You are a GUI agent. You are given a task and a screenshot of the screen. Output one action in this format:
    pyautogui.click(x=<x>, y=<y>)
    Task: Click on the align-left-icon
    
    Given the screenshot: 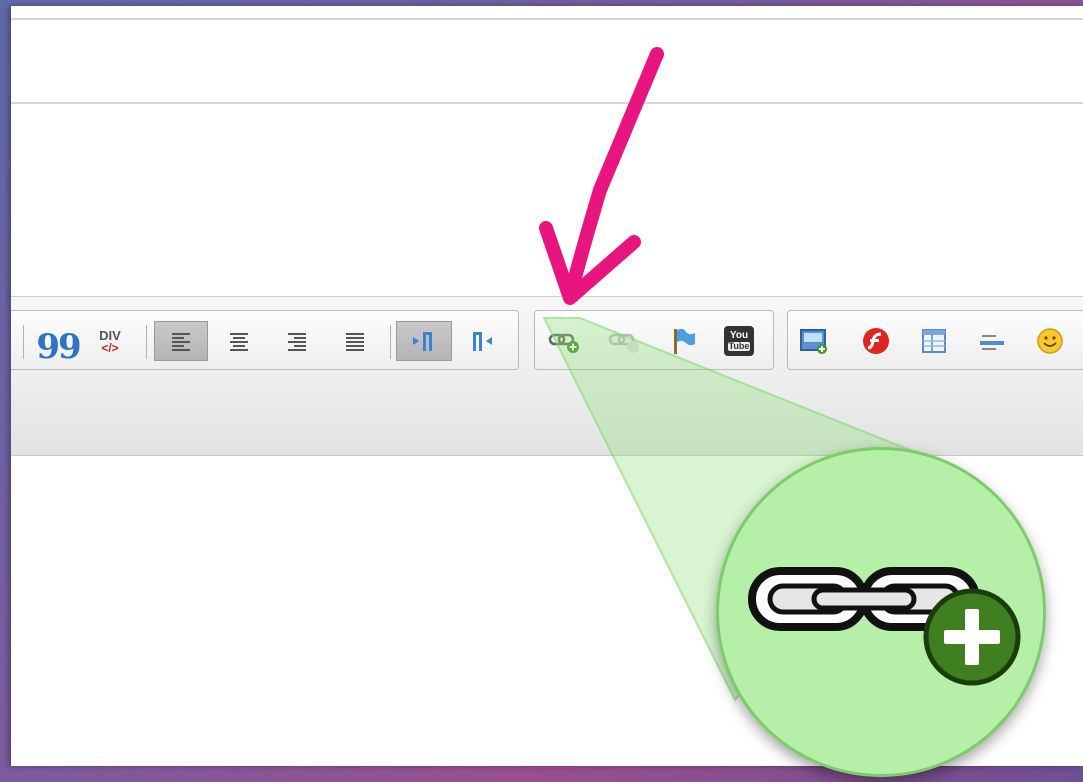 What is the action you would take?
    pyautogui.click(x=181, y=342)
    